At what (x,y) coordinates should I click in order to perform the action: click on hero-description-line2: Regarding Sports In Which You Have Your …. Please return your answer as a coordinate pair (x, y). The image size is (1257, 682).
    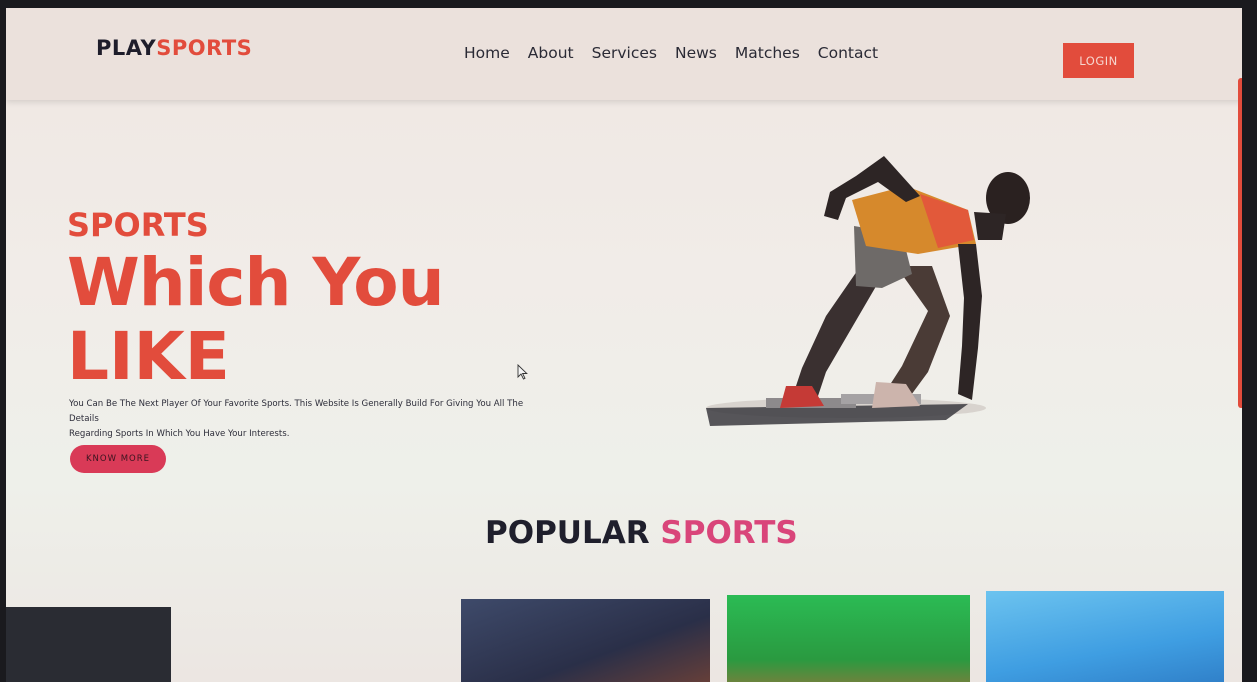
    Looking at the image, I should click on (179, 434).